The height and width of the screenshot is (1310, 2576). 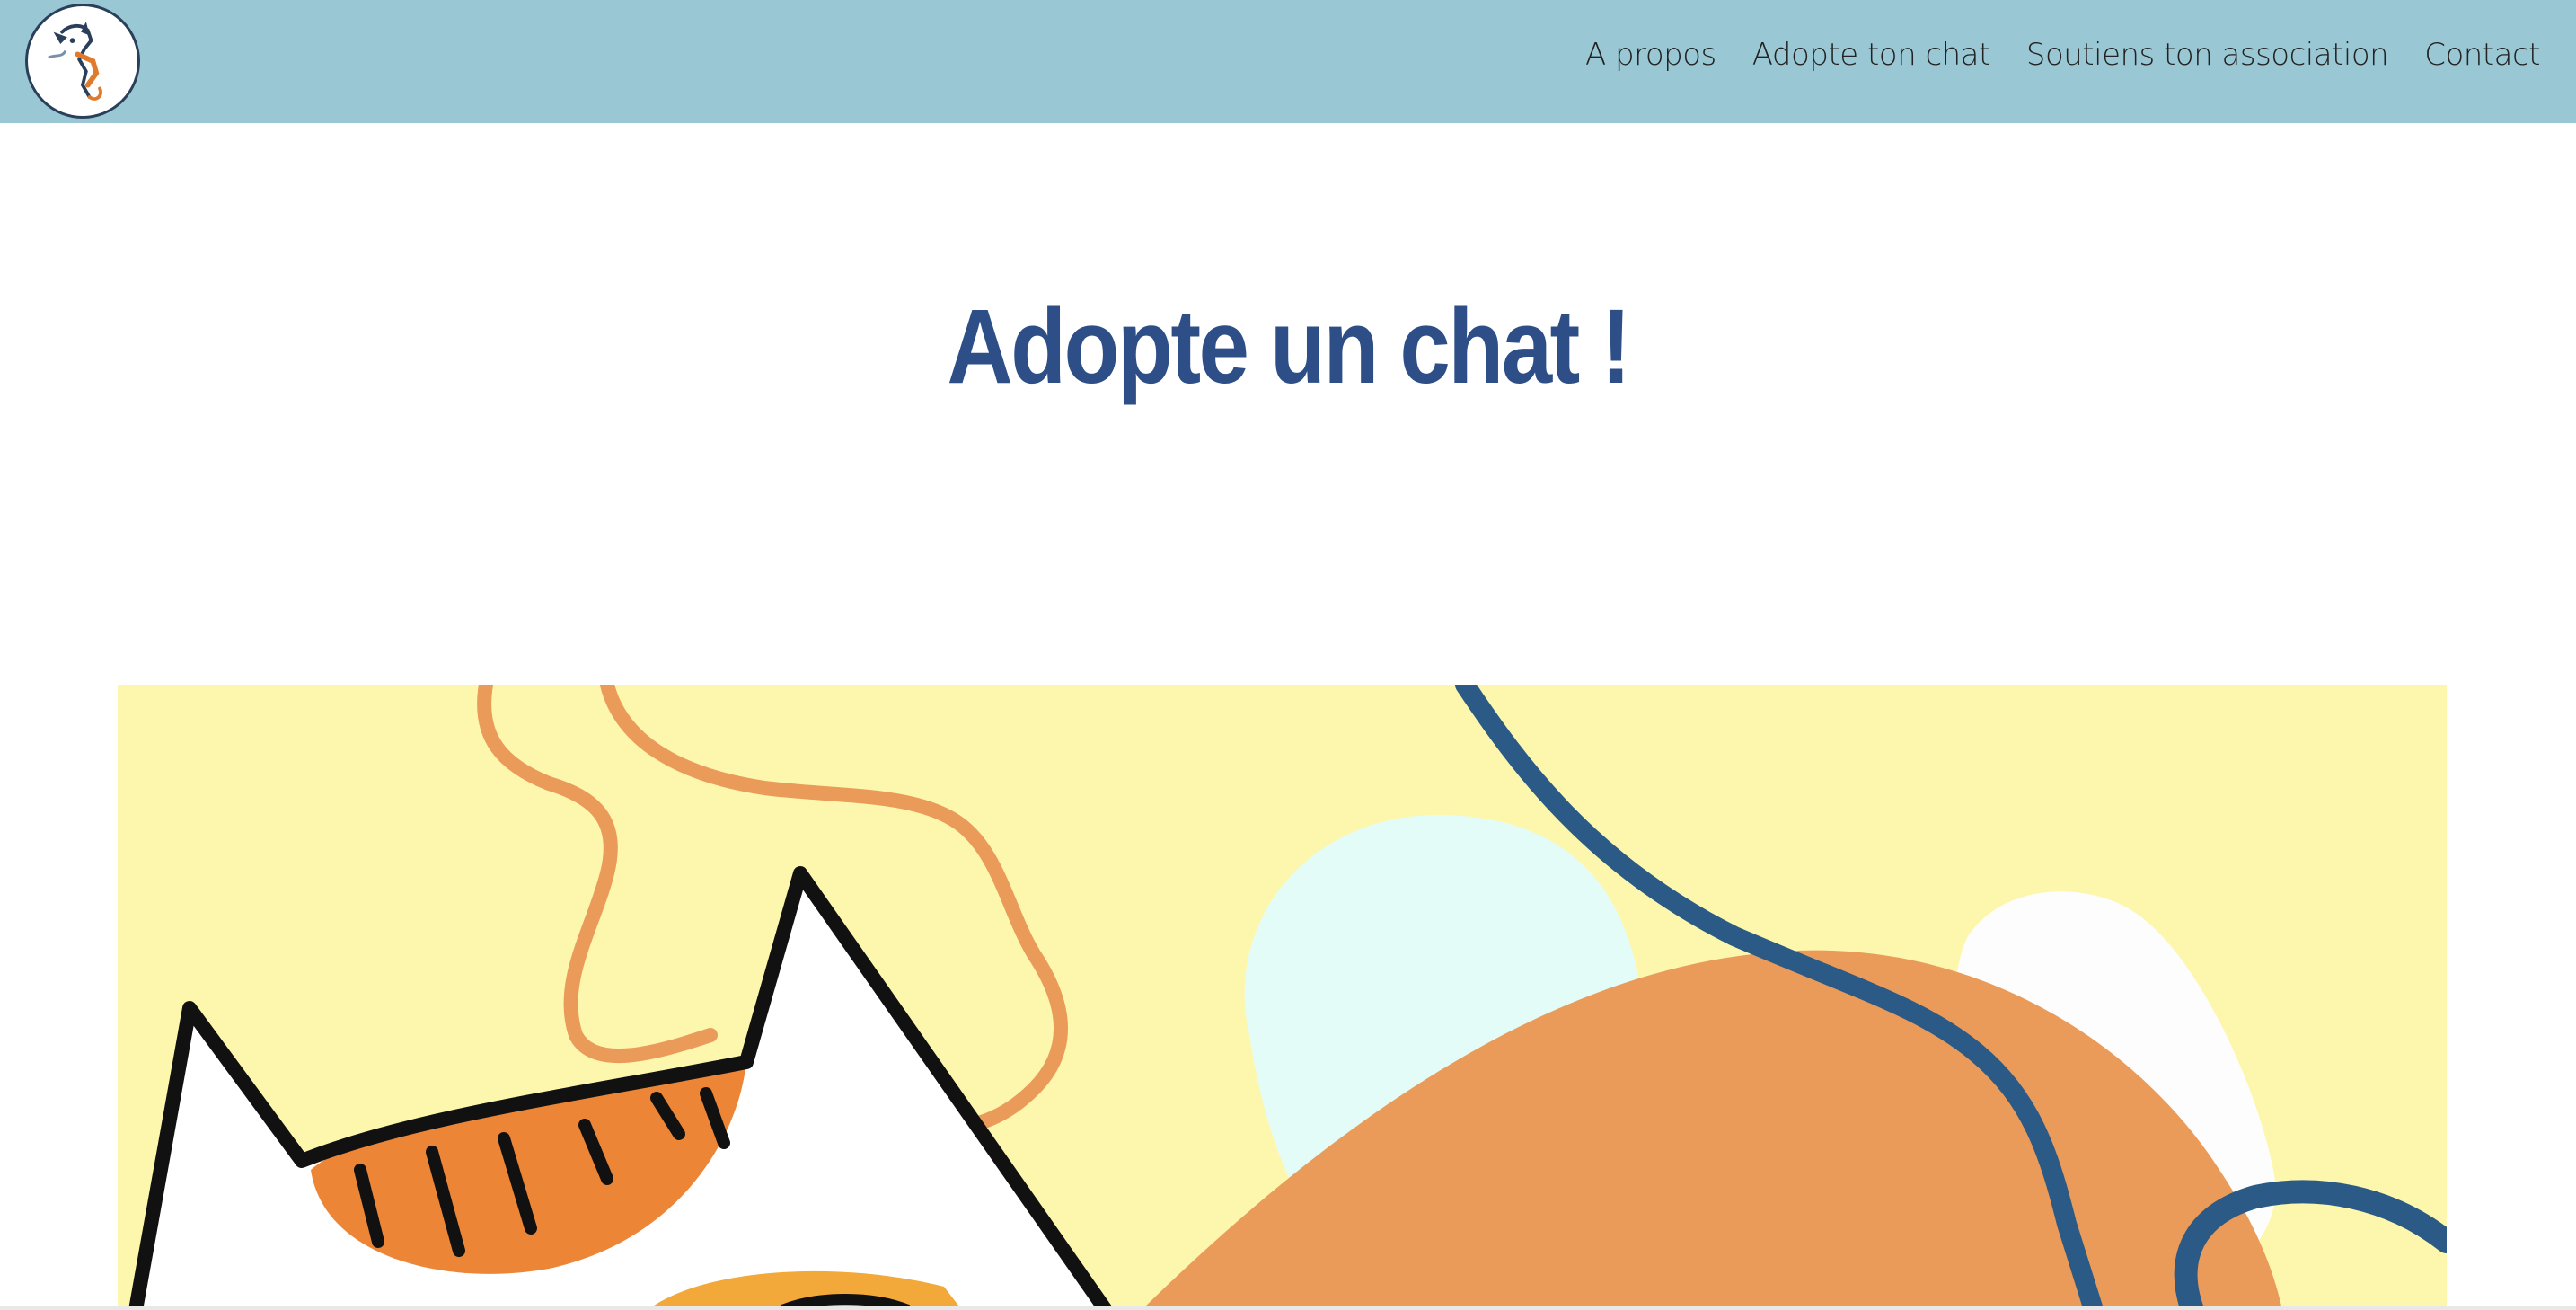 I want to click on page-bottom-divider, so click(x=1288, y=1308).